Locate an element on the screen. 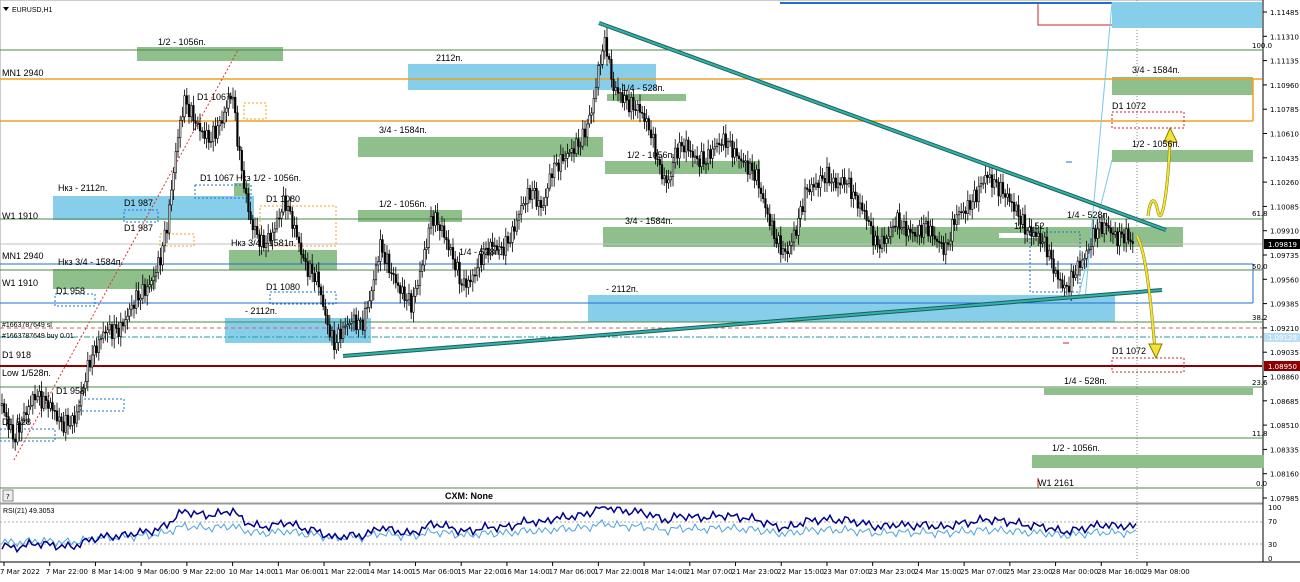 The width and height of the screenshot is (1300, 582). time-tick-label: 7 Mar 22:00 is located at coordinates (67, 572).